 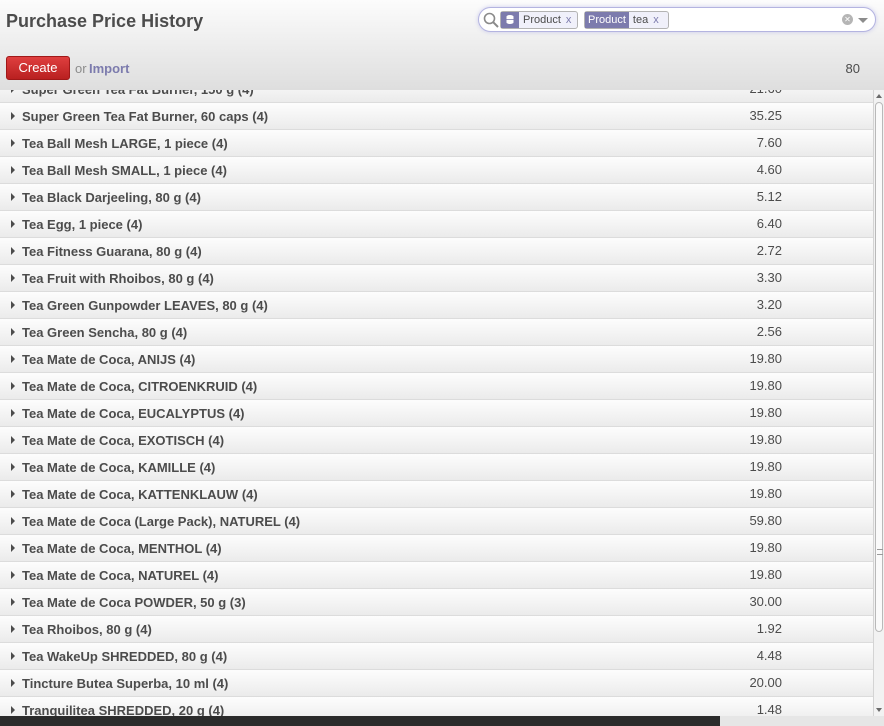 I want to click on group-row: Tea Green Sencha, 80 g (4) 2.56, so click(x=436, y=332).